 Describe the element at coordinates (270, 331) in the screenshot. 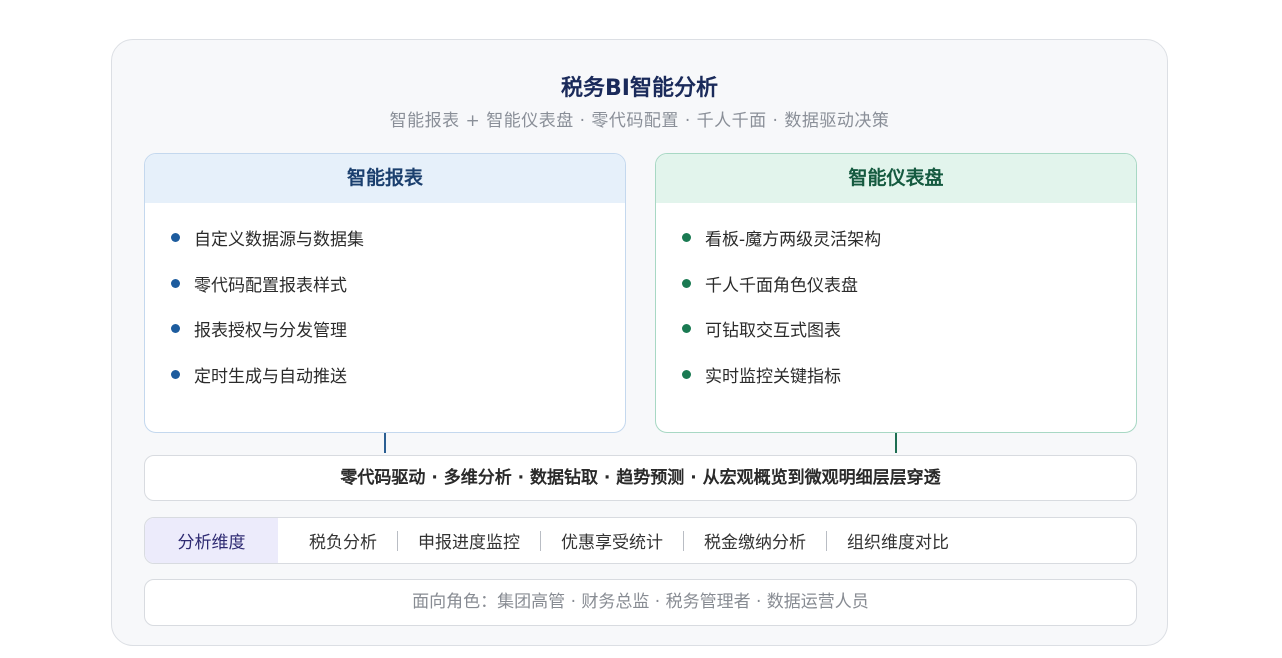

I see `list-item-label: 报表授权与分发管理` at that location.